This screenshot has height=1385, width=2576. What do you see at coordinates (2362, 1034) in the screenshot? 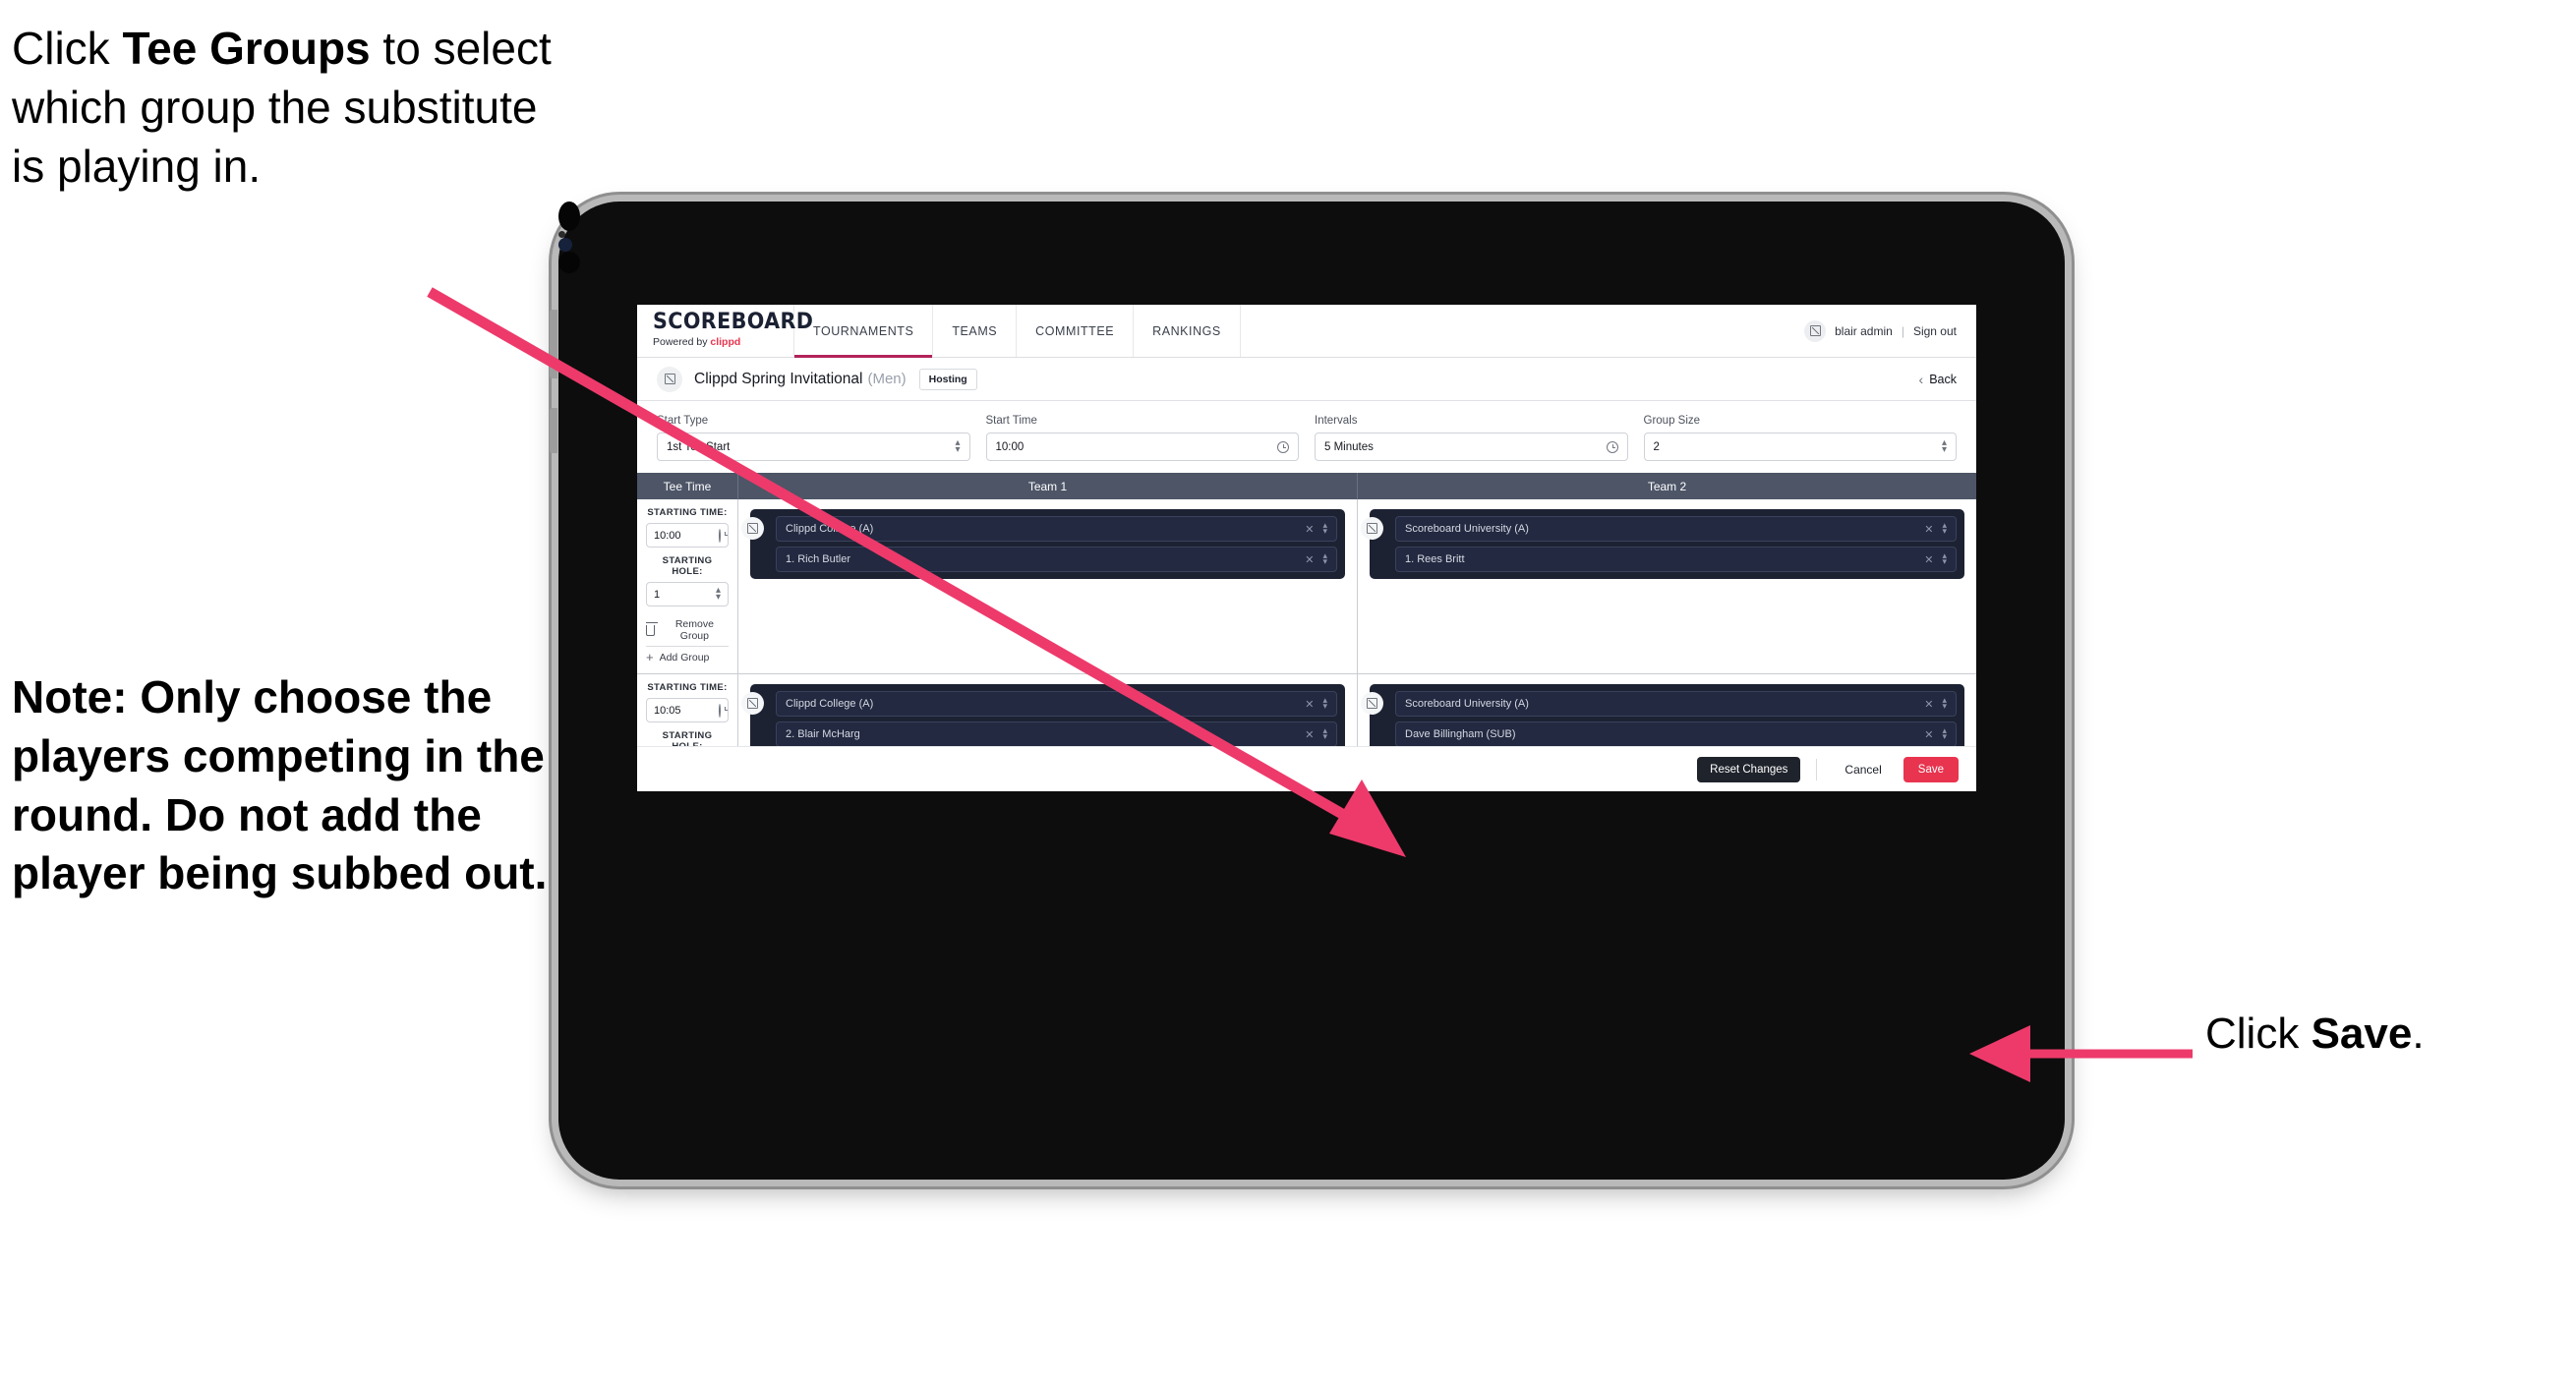
I see `annotation-save-bold: Save` at bounding box center [2362, 1034].